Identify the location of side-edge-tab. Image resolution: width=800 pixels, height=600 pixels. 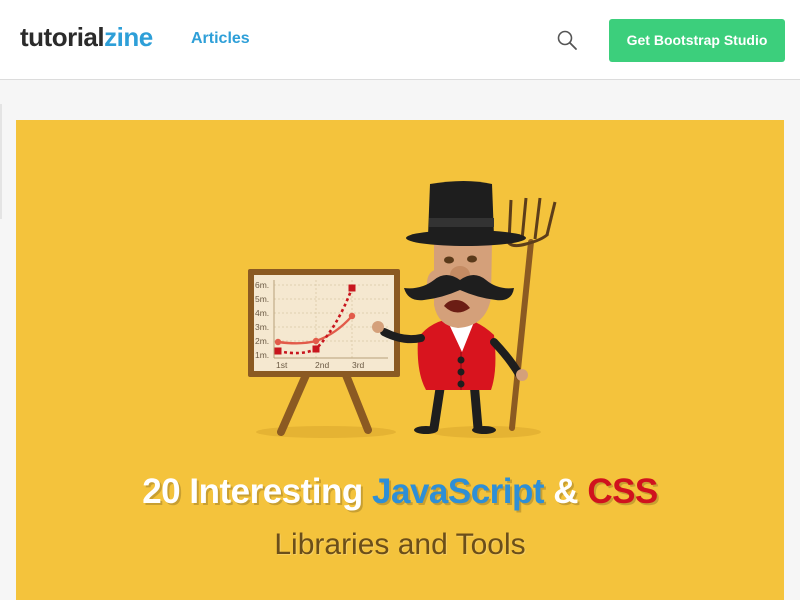
(1, 161).